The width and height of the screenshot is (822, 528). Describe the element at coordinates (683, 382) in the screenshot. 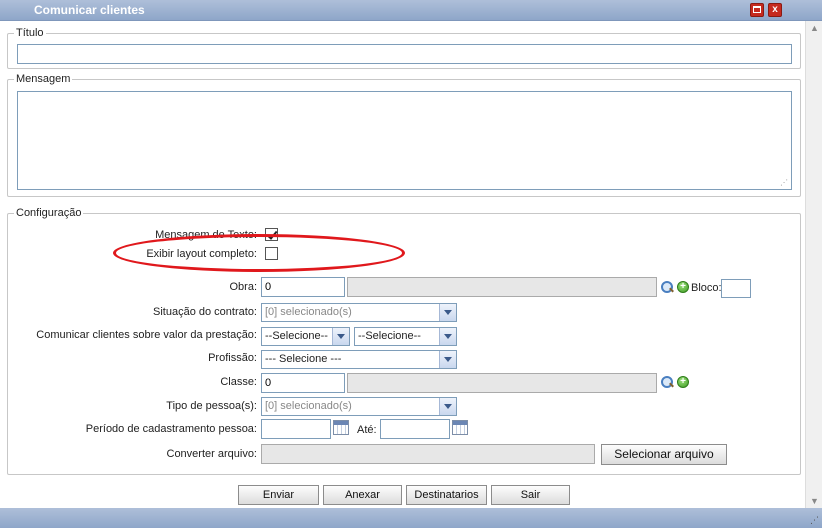

I see `classe-add-icon: +` at that location.